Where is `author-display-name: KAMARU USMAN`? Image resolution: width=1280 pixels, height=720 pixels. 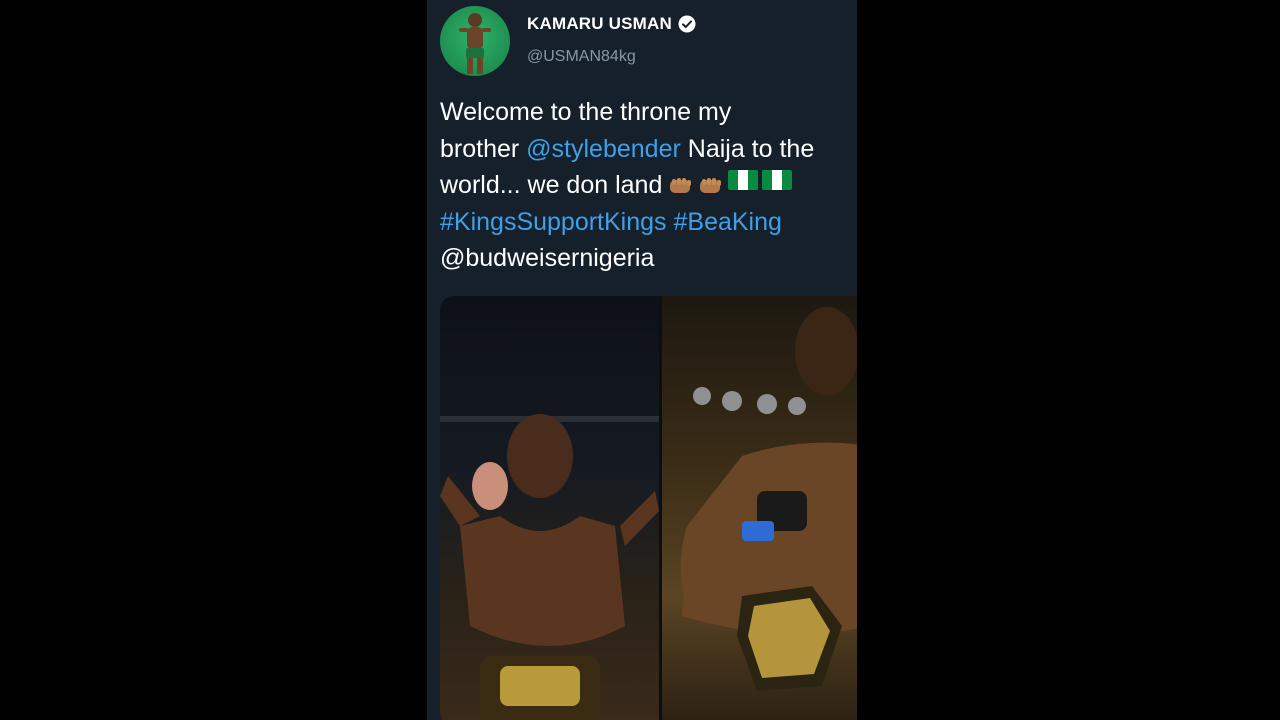
author-display-name: KAMARU USMAN is located at coordinates (599, 24).